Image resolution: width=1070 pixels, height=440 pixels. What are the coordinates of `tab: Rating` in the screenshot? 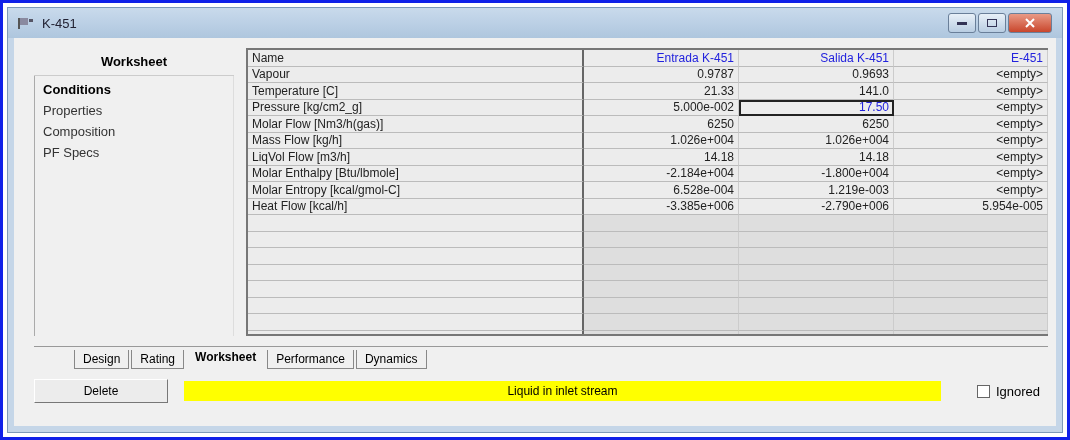 It's located at (158, 359).